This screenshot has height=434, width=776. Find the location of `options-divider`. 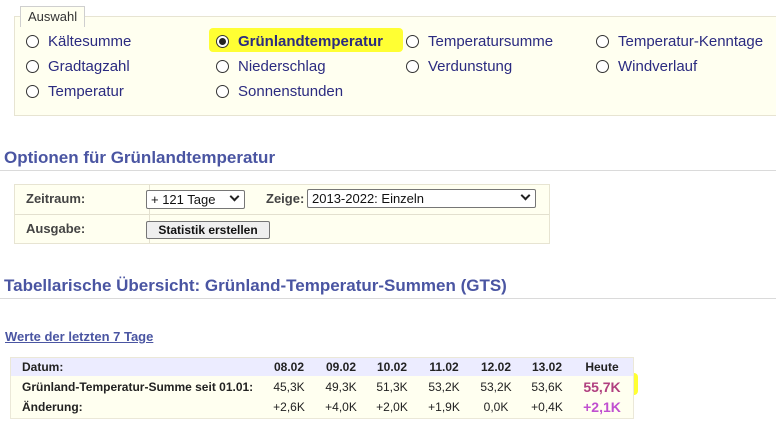

options-divider is located at coordinates (282, 214).